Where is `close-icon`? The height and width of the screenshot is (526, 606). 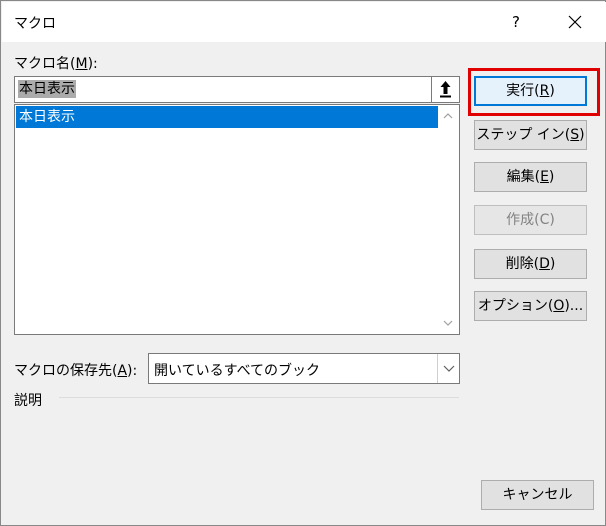 close-icon is located at coordinates (575, 22).